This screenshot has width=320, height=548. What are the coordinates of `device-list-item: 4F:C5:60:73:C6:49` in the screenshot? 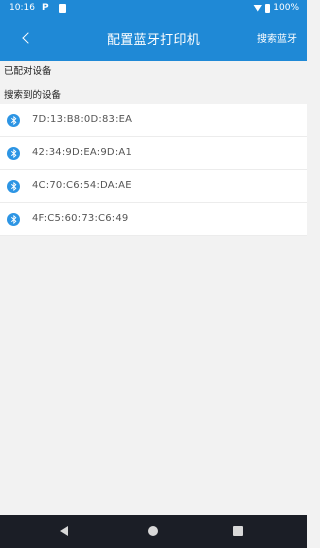 It's located at (153, 219).